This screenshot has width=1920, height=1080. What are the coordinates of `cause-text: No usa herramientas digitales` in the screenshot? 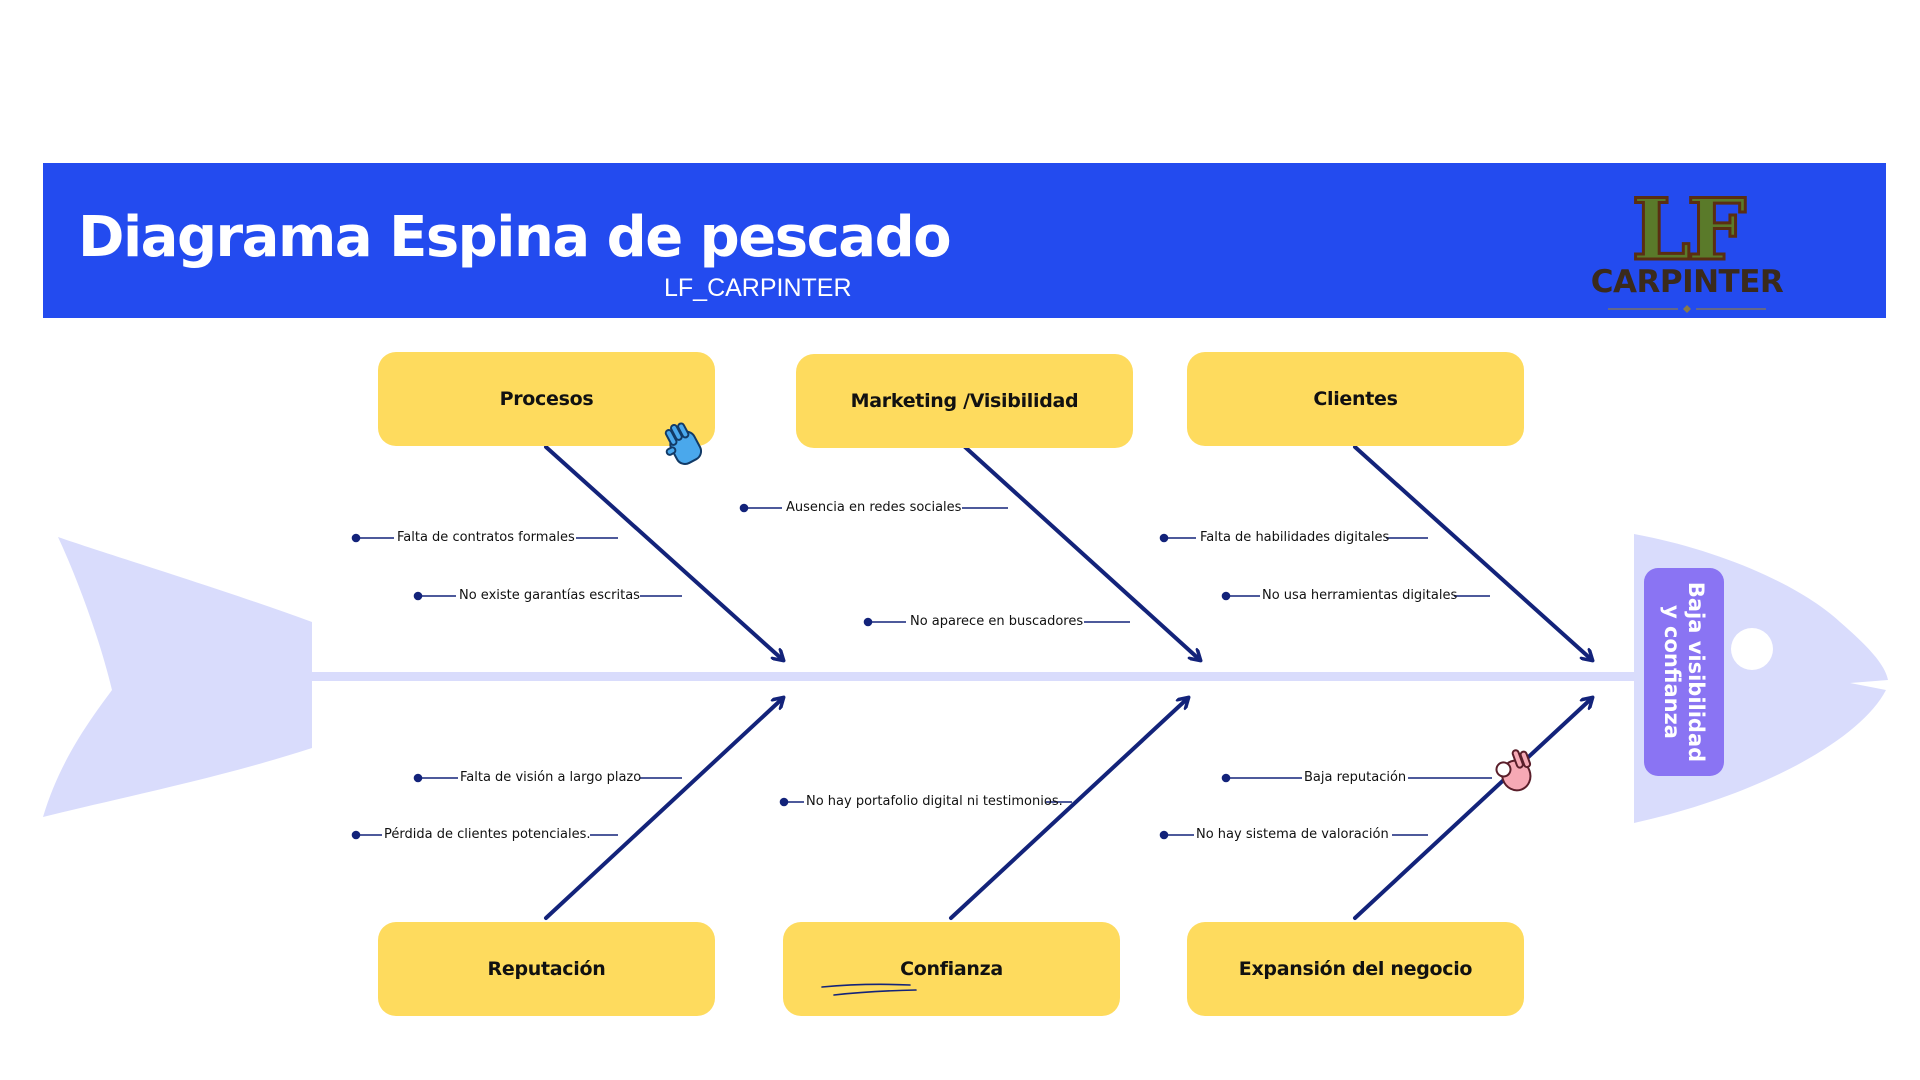 It's located at (1360, 595).